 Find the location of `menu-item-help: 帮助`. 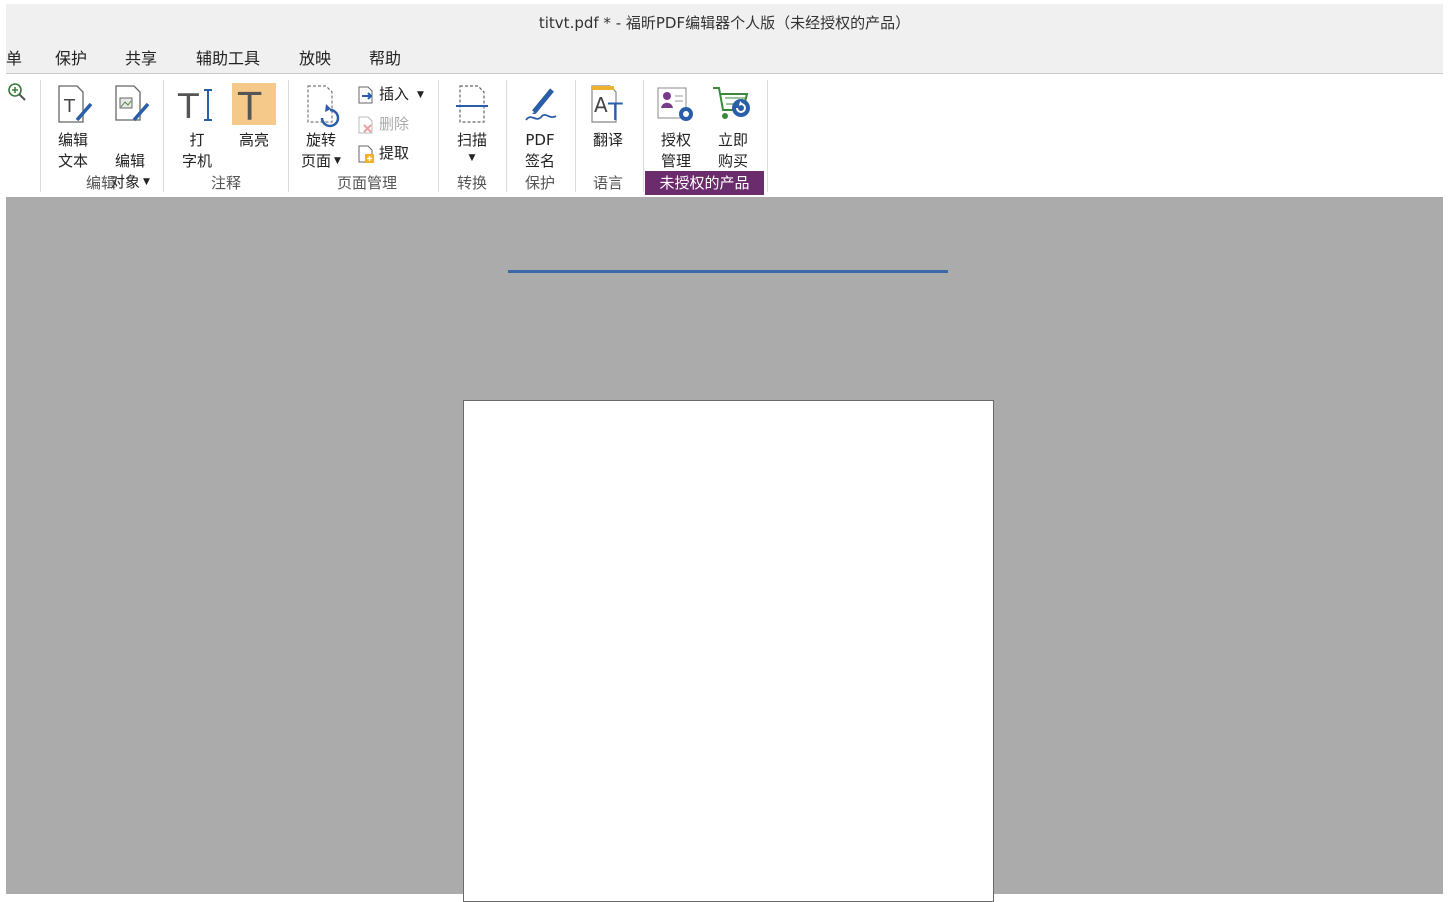

menu-item-help: 帮助 is located at coordinates (385, 57).